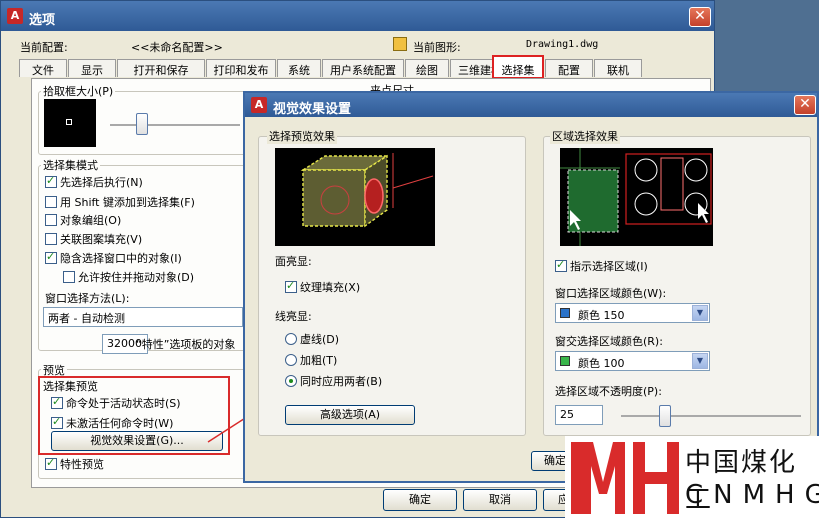 This screenshot has width=819, height=518. What do you see at coordinates (531, 105) in the screenshot?
I see `visual-effect-titlebar: A 视觉效果设置 ✕` at bounding box center [531, 105].